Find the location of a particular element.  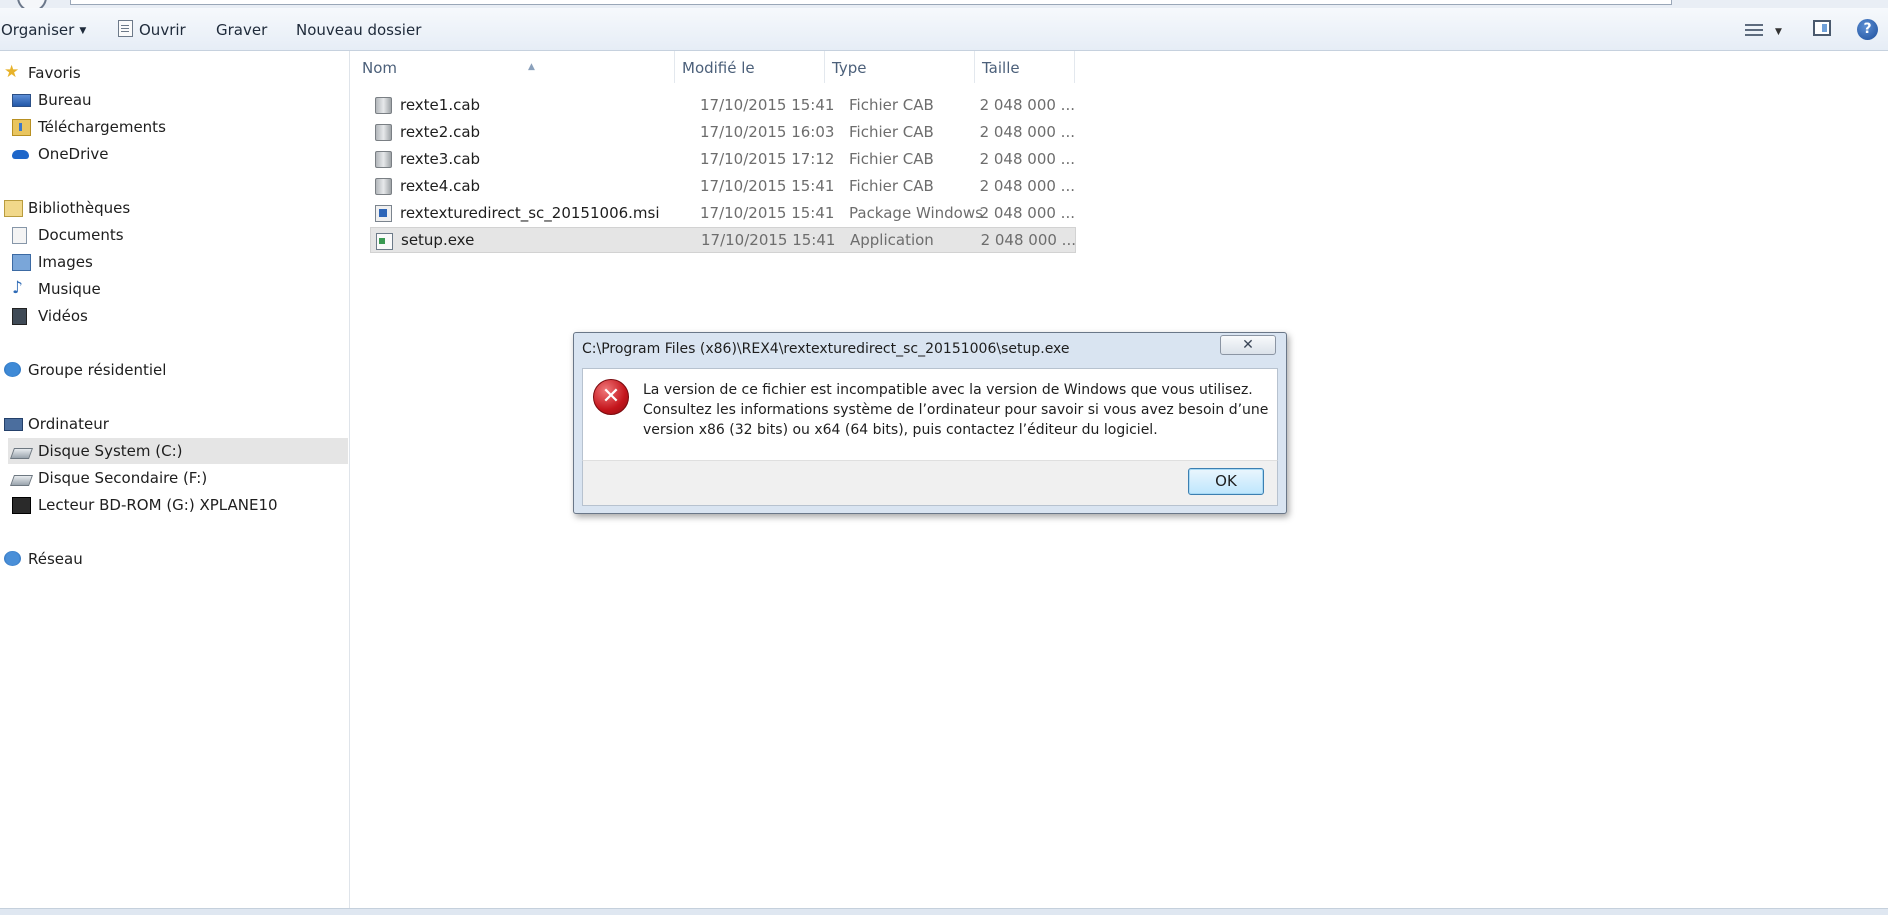

column-label: Type is located at coordinates (849, 68).